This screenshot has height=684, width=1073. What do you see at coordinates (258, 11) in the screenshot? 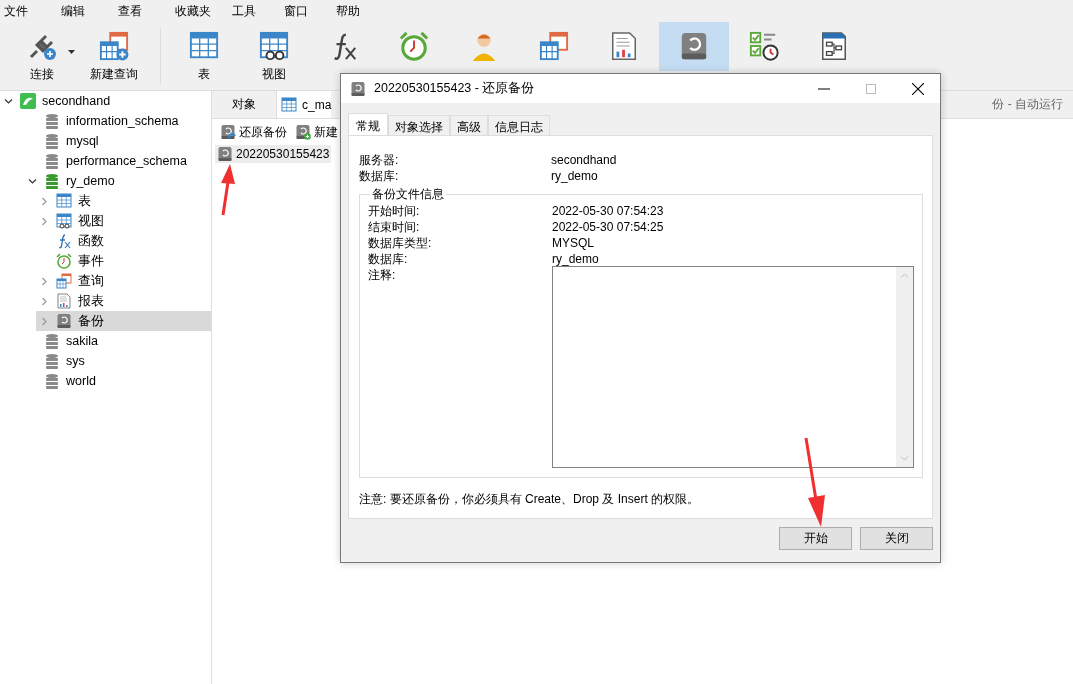
I see `menu-item: 工具` at bounding box center [258, 11].